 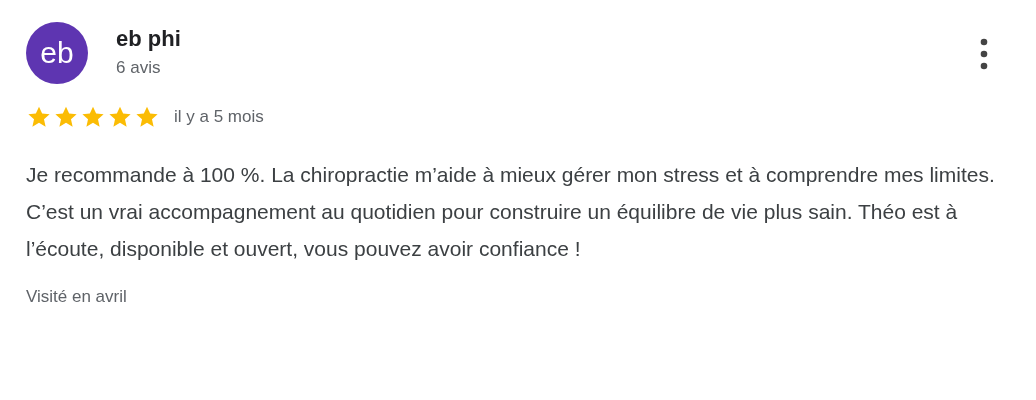 What do you see at coordinates (219, 117) in the screenshot?
I see `review-time: il y a 5 mois` at bounding box center [219, 117].